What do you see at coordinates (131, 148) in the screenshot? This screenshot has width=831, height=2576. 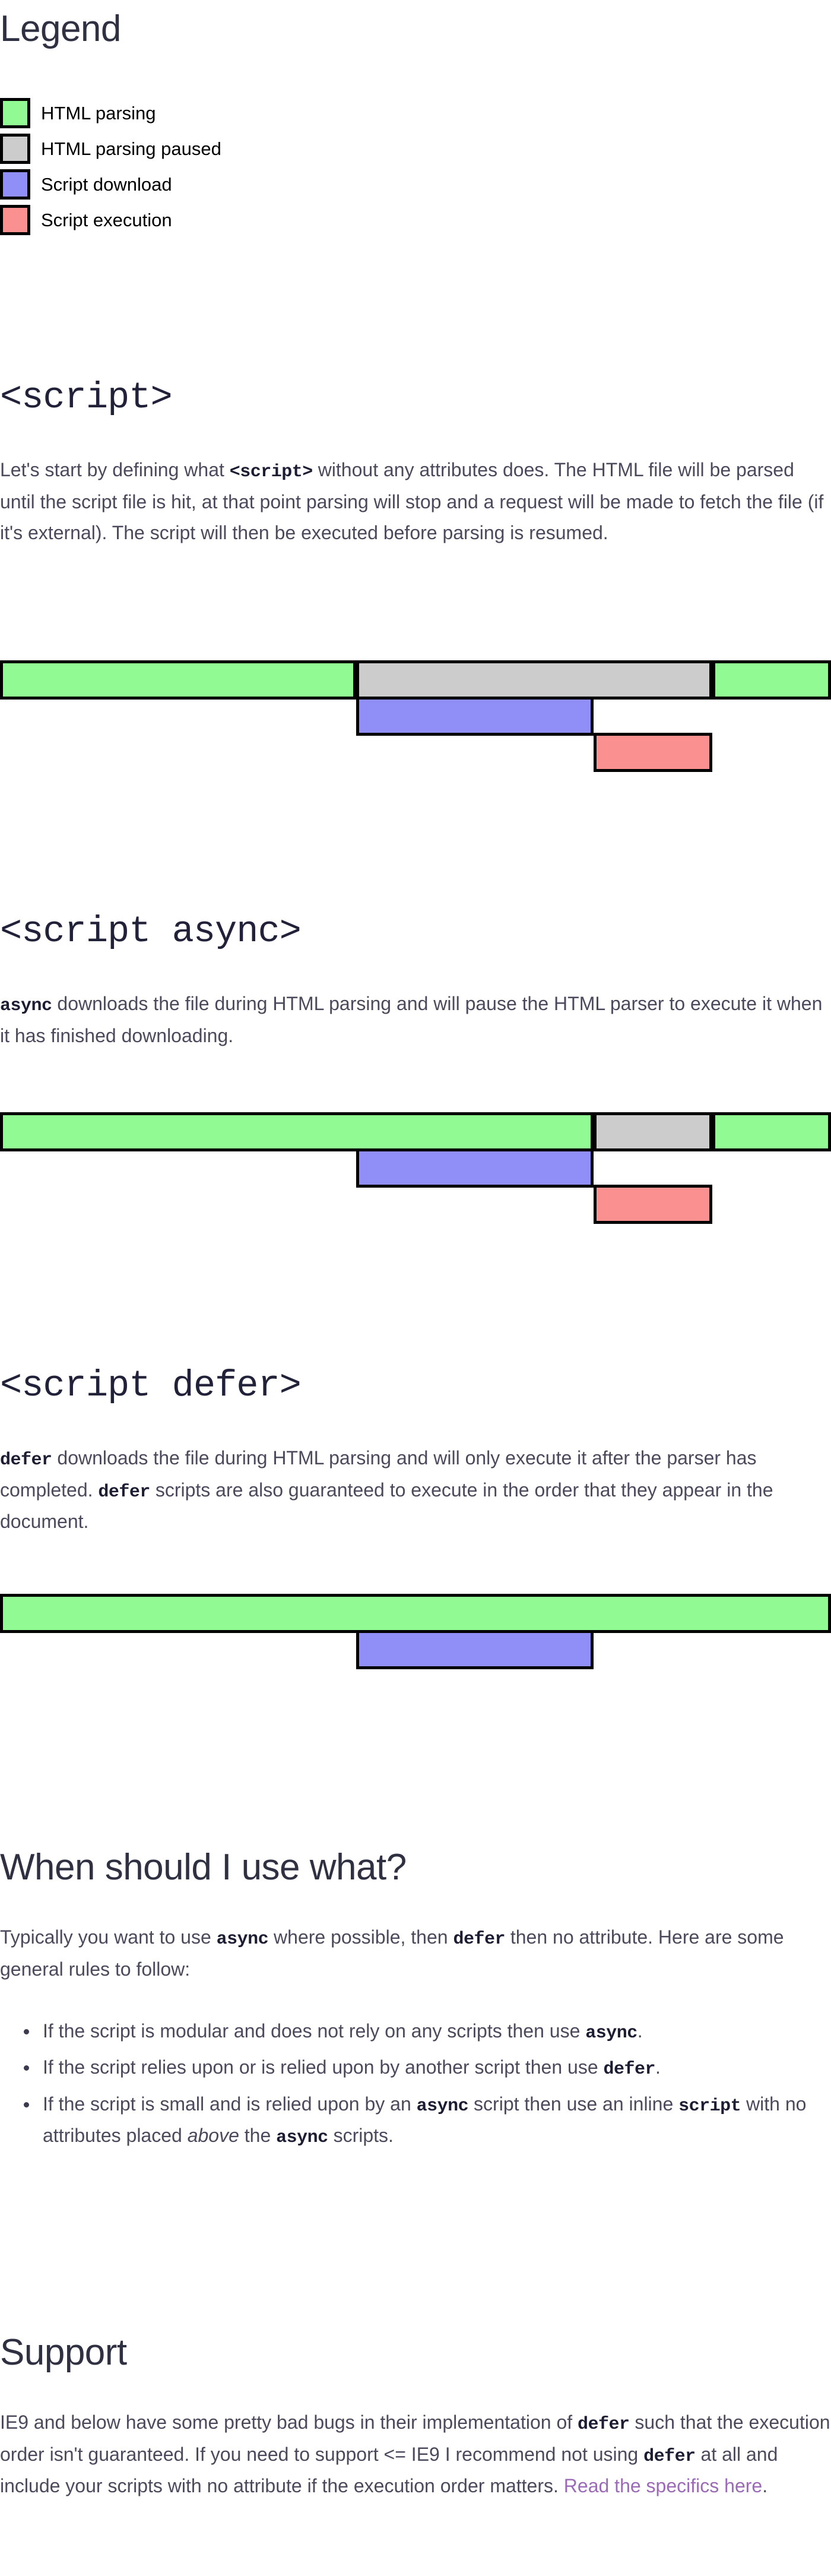 I see `legend-label-html-parsing-paused: HTML parsing paused` at bounding box center [131, 148].